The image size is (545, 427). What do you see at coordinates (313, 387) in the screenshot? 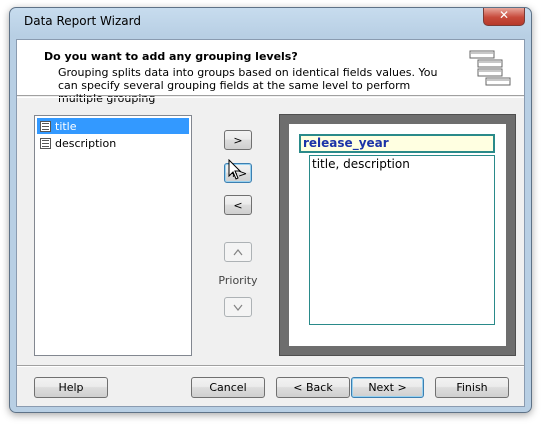
I see `back-button: < Back` at bounding box center [313, 387].